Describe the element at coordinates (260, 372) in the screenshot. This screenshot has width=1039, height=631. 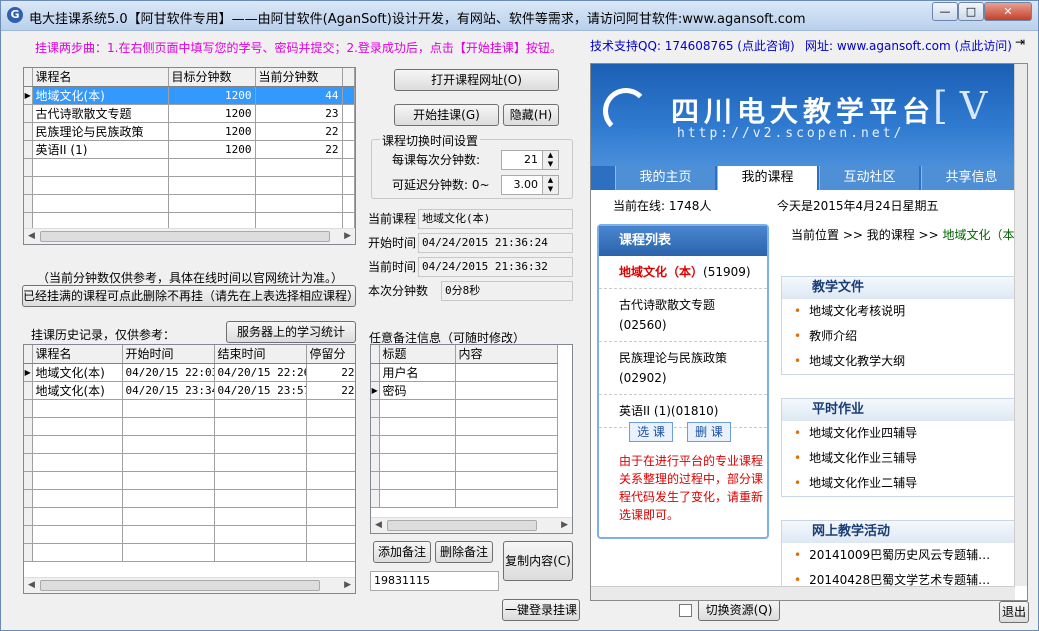
I see `history-end: 04/20/15 22:26` at that location.